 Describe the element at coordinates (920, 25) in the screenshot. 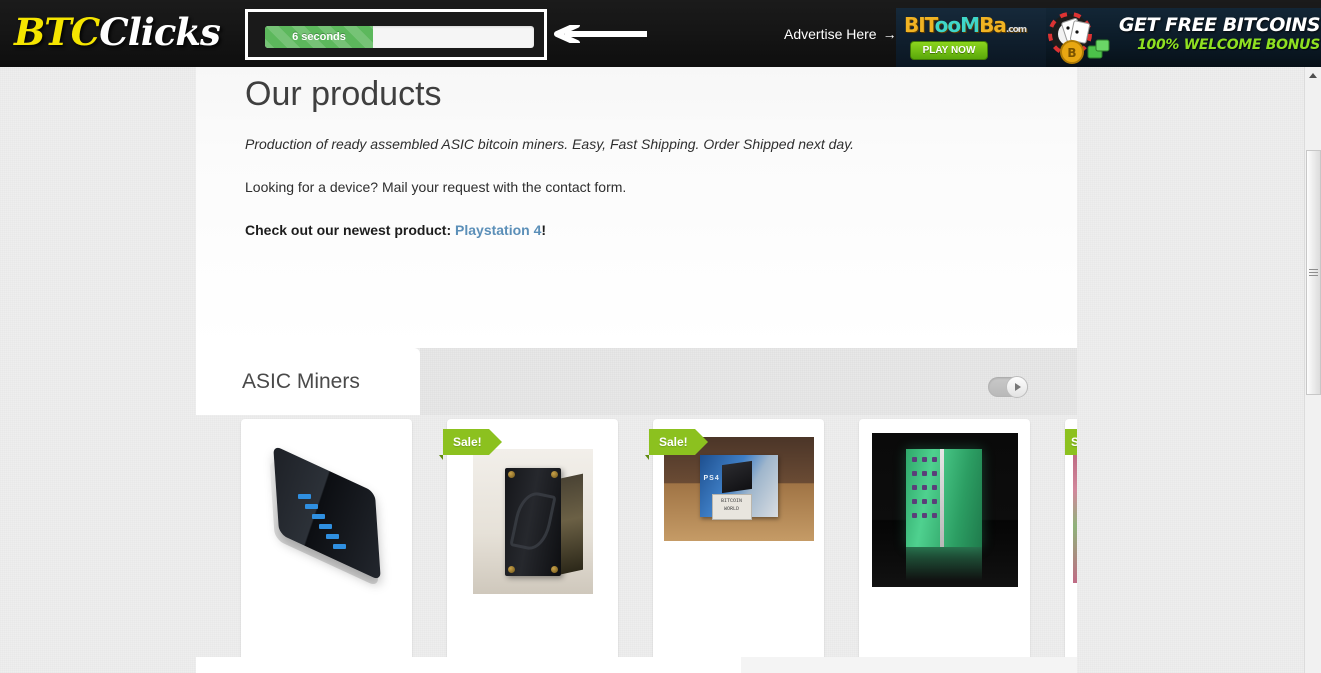

I see `ad-brand-bit: BIT` at that location.